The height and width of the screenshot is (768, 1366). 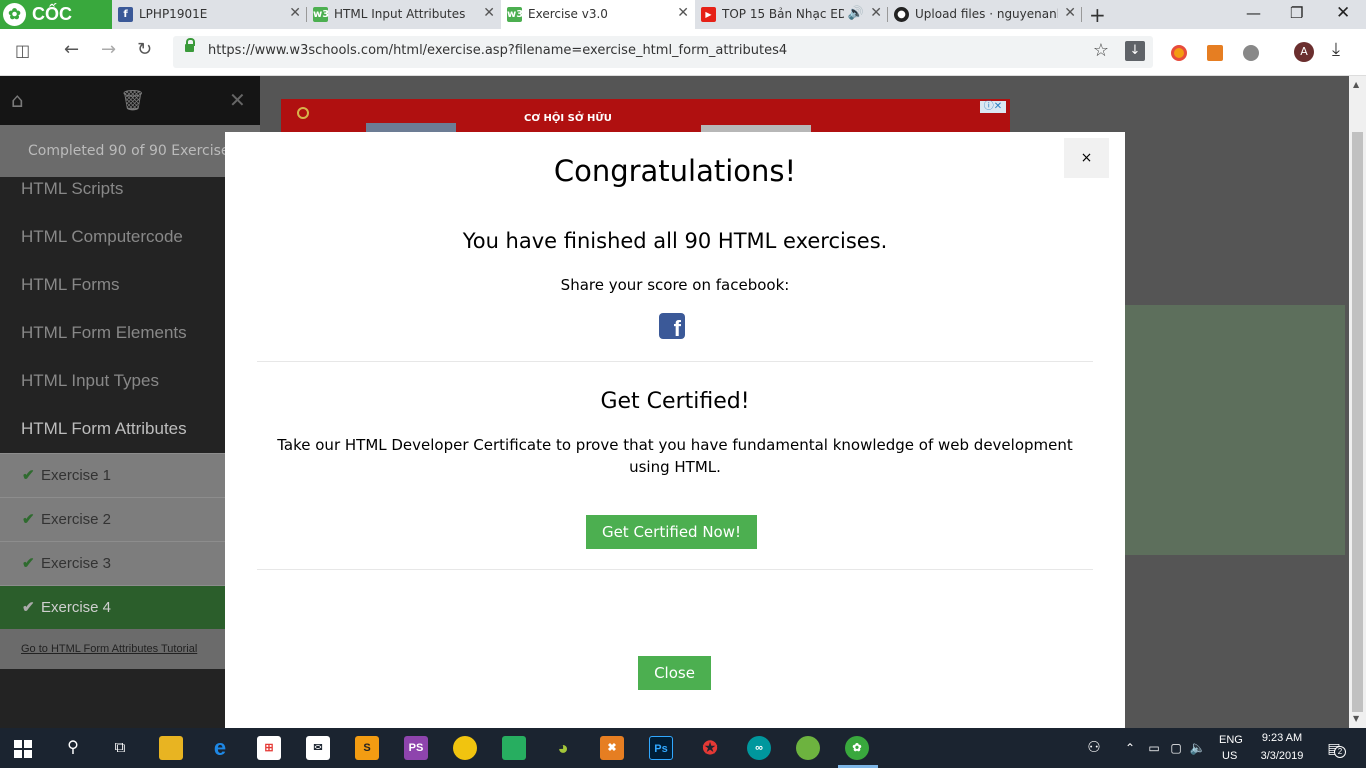 I want to click on tray-chevron-icon: ⌃, so click(x=1130, y=748).